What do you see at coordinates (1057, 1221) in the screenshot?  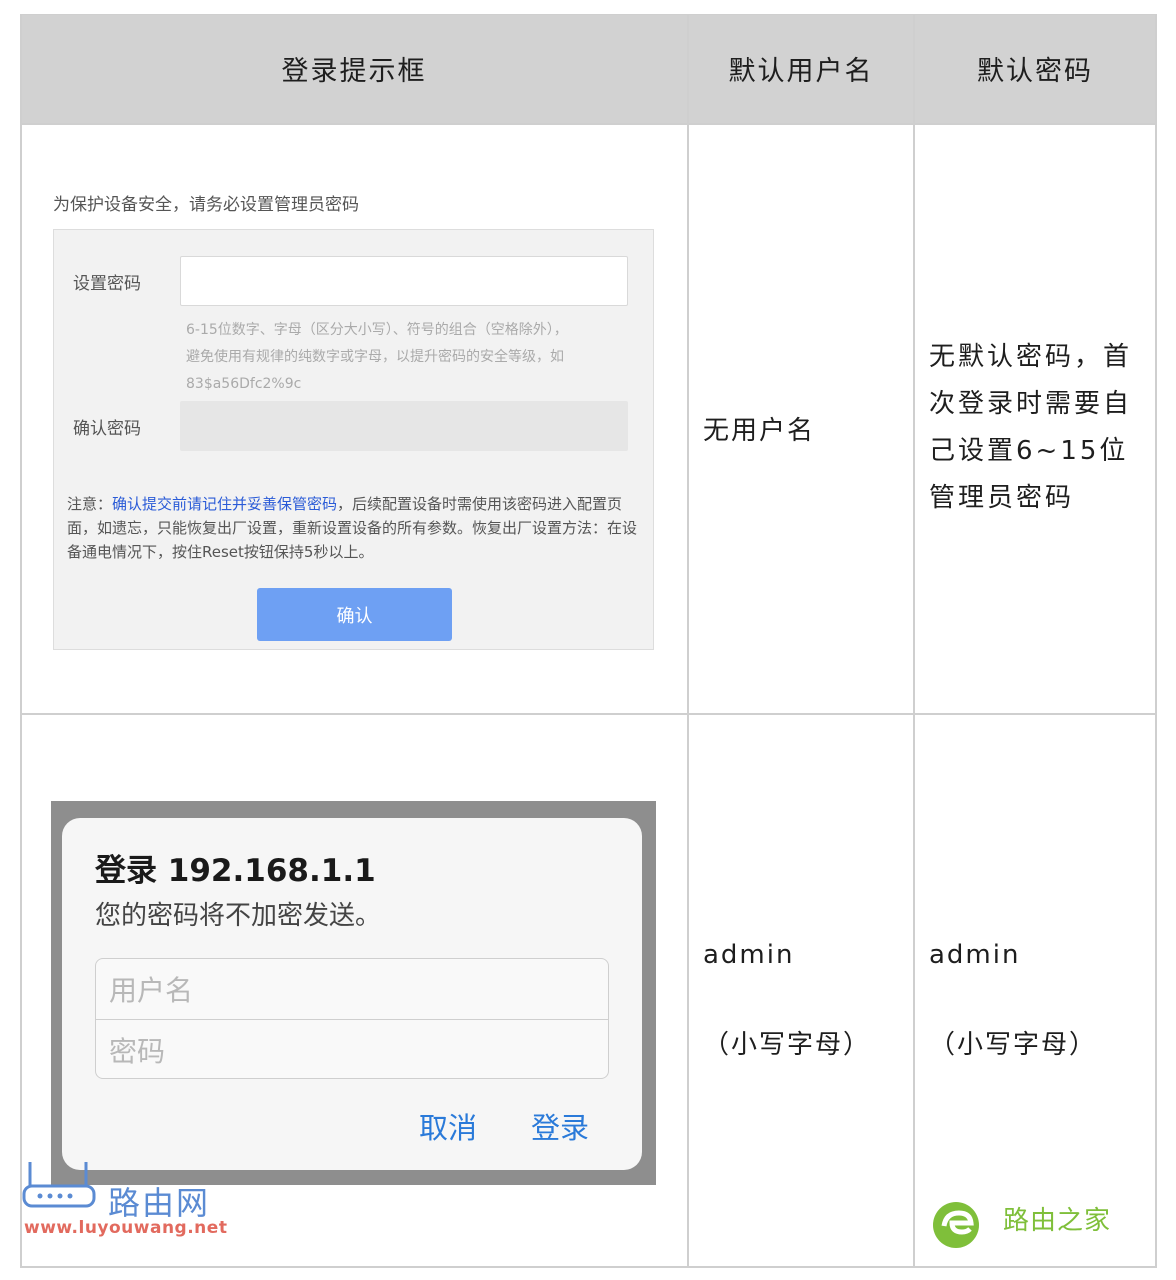 I see `watermark-right-name: 路由之家` at bounding box center [1057, 1221].